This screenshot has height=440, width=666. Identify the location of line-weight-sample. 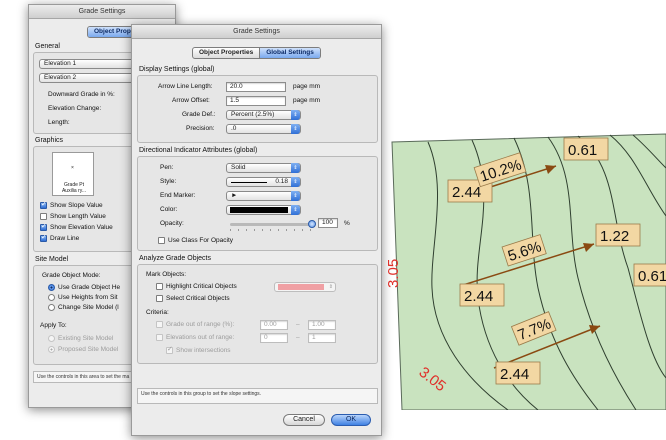
(249, 182).